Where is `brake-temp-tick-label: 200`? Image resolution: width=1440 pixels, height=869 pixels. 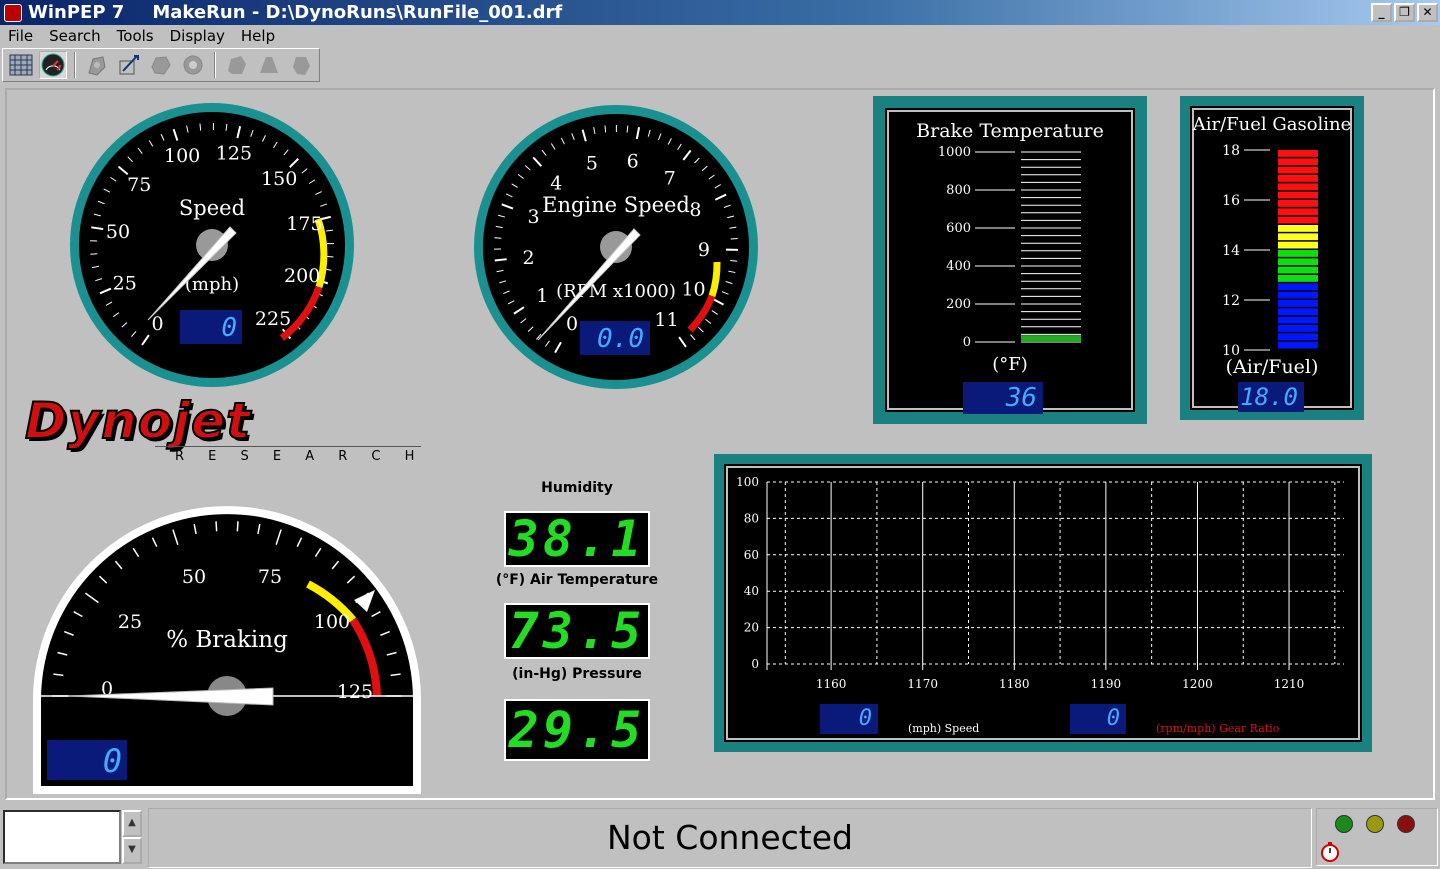
brake-temp-tick-label: 200 is located at coordinates (958, 304).